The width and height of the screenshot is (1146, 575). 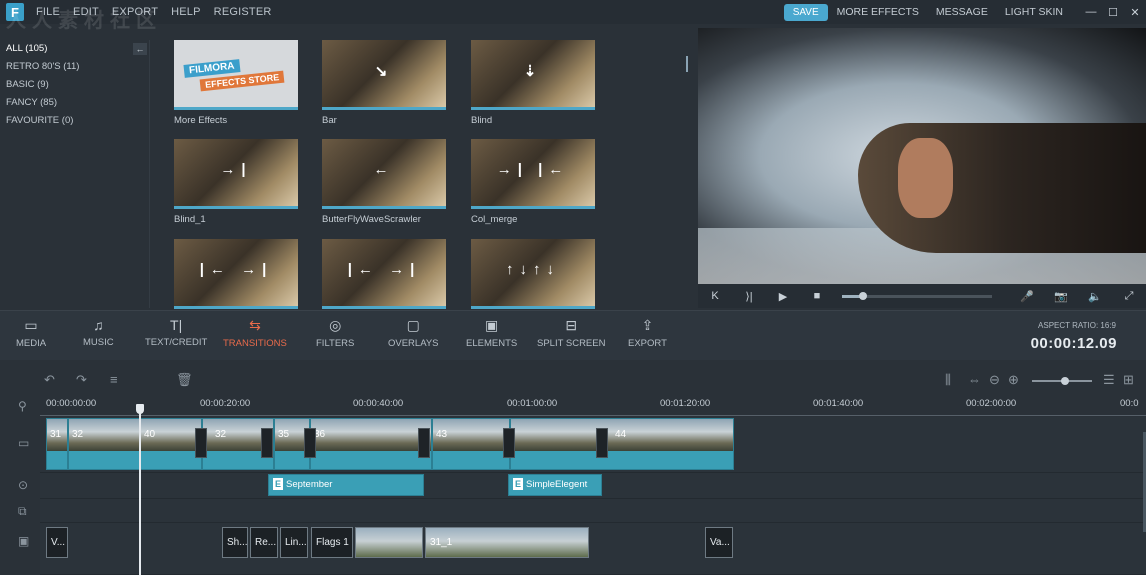 I want to click on effect-tile-col-merge: →| |← Col_merge, so click(x=533, y=182).